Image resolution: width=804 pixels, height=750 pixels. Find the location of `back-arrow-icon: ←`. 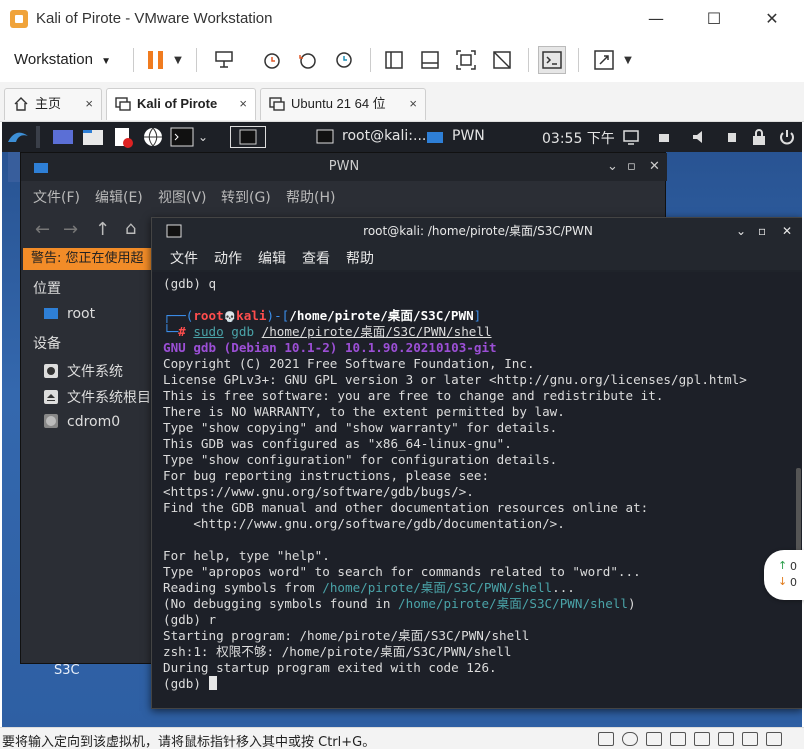

back-arrow-icon: ← is located at coordinates (42, 229).